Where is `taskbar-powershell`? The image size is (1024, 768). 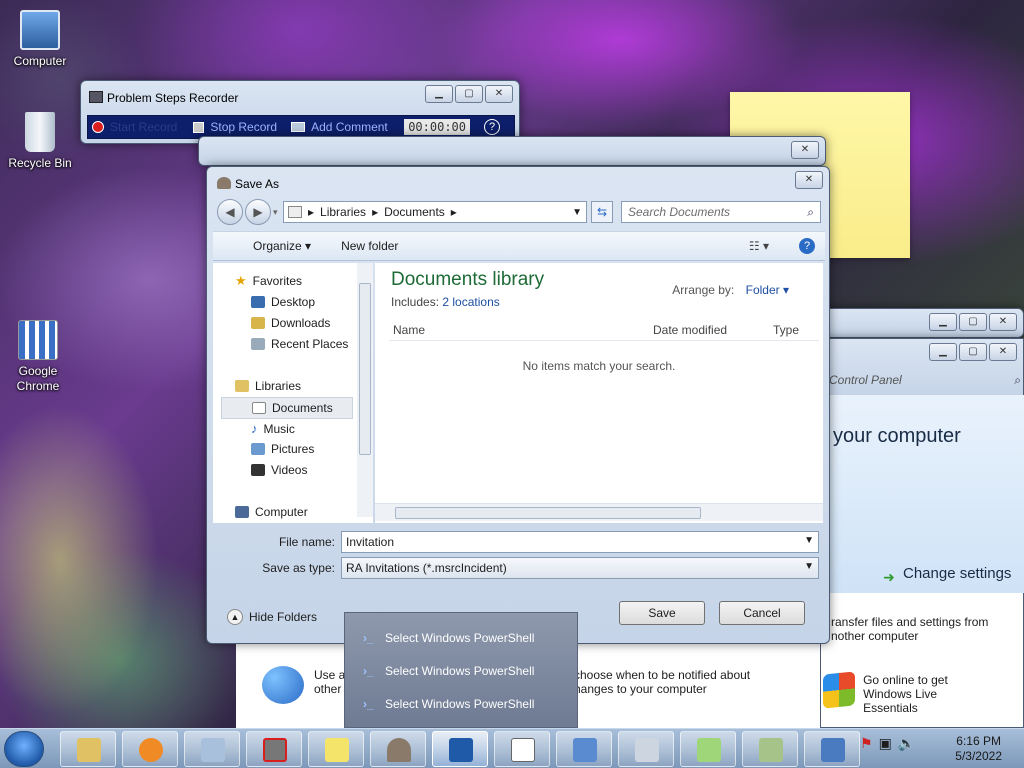
taskbar-powershell is located at coordinates (460, 749).